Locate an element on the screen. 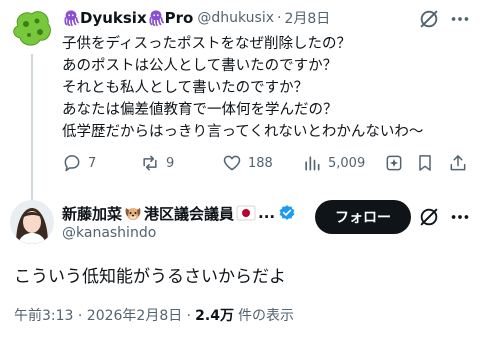  like-button: 188 is located at coordinates (247, 163).